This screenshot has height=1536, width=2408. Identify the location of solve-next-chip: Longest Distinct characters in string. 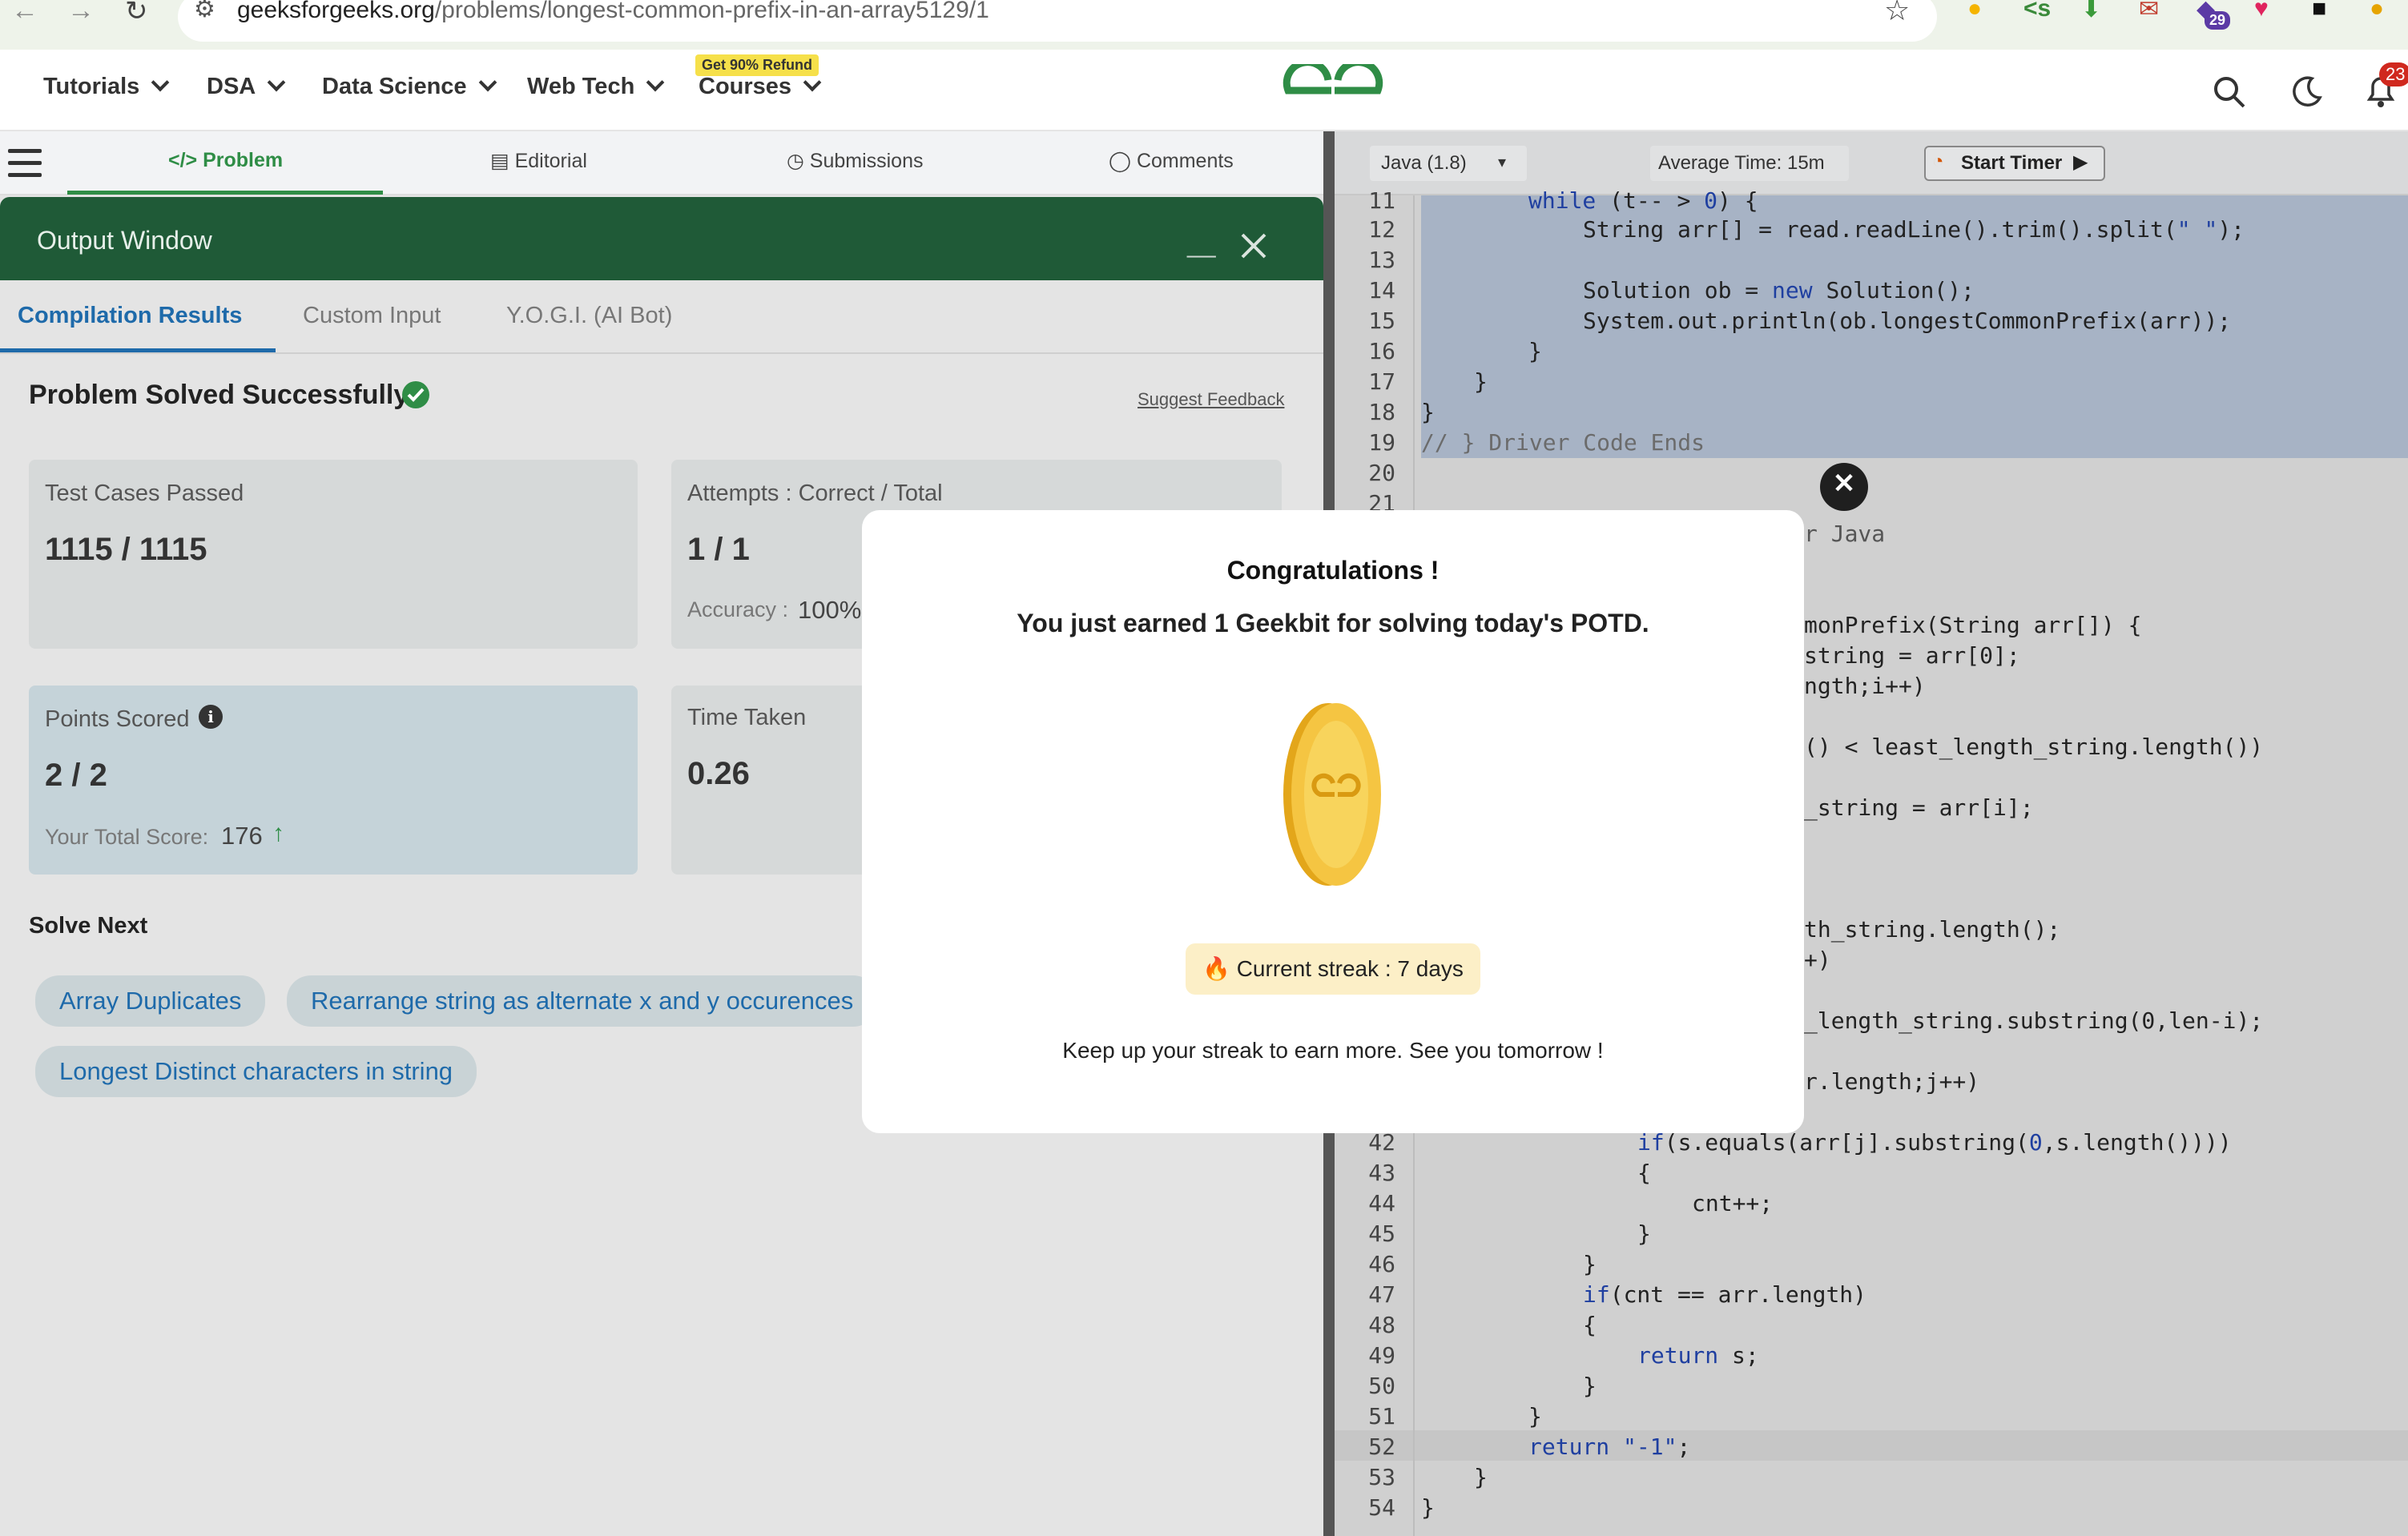
(256, 1072).